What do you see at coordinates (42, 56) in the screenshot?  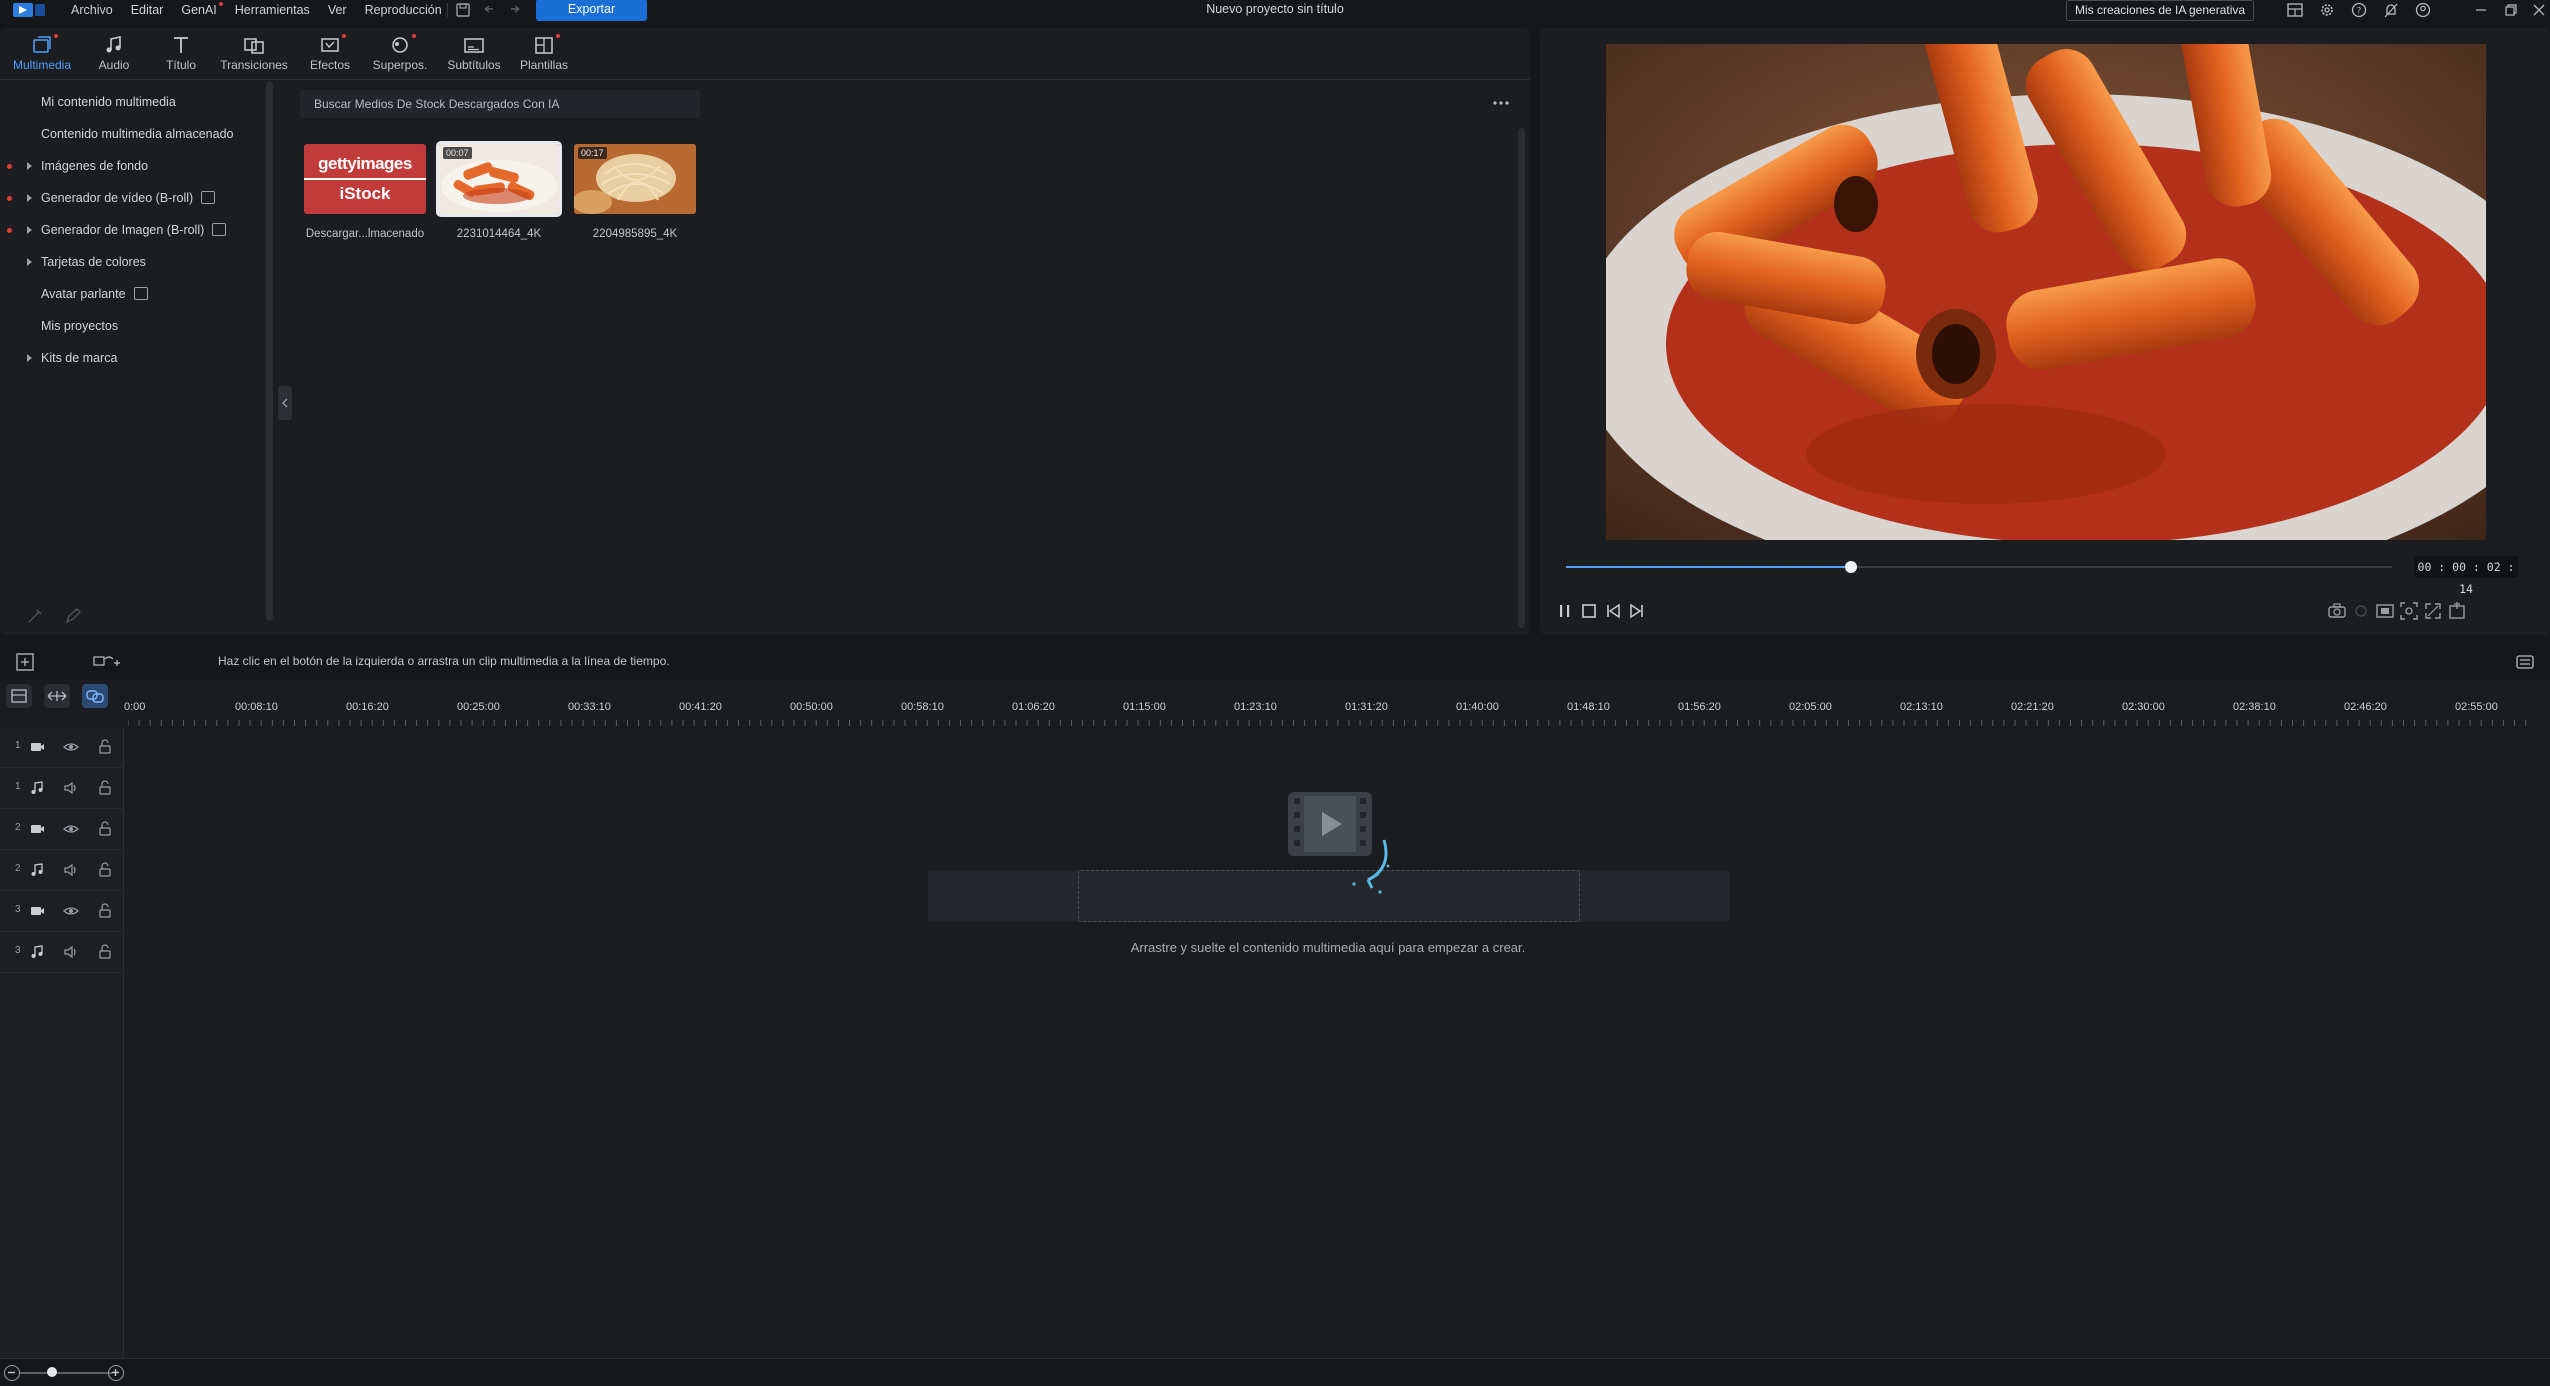 I see `tab-multimedia: Multimedia` at bounding box center [42, 56].